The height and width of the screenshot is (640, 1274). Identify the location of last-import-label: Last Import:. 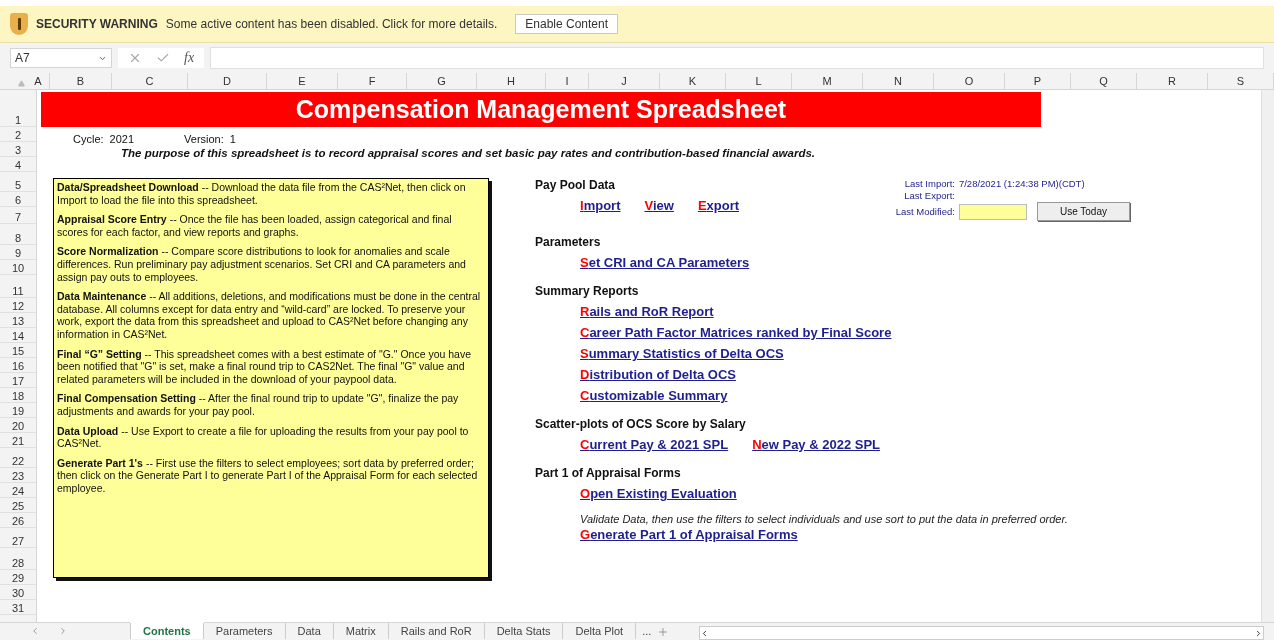
(929, 183).